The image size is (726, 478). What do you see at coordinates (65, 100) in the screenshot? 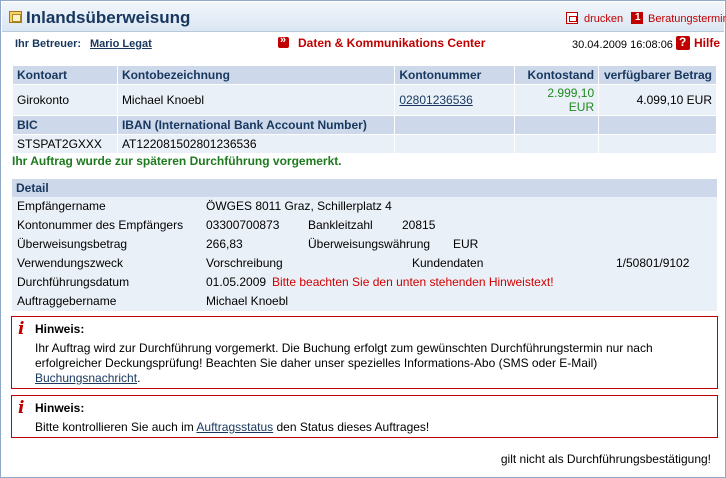
I see `account-type: Girokonto` at bounding box center [65, 100].